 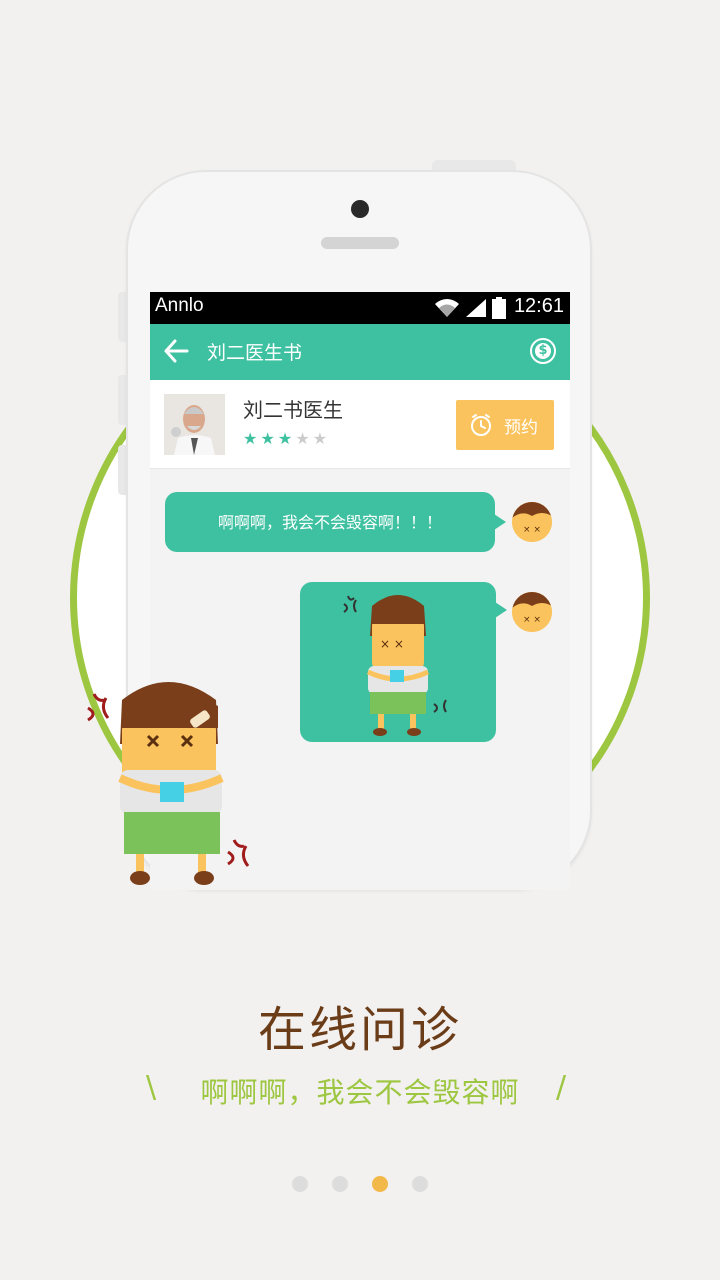 I want to click on angry-boy-sticker: × ×, so click(x=395, y=665).